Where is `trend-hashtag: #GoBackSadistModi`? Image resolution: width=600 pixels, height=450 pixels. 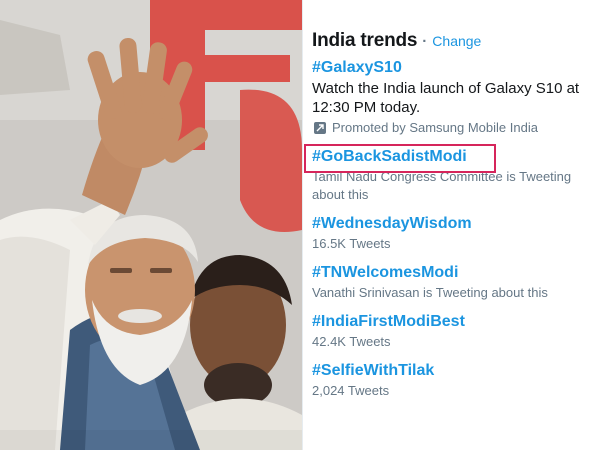 trend-hashtag: #GoBackSadistModi is located at coordinates (389, 157).